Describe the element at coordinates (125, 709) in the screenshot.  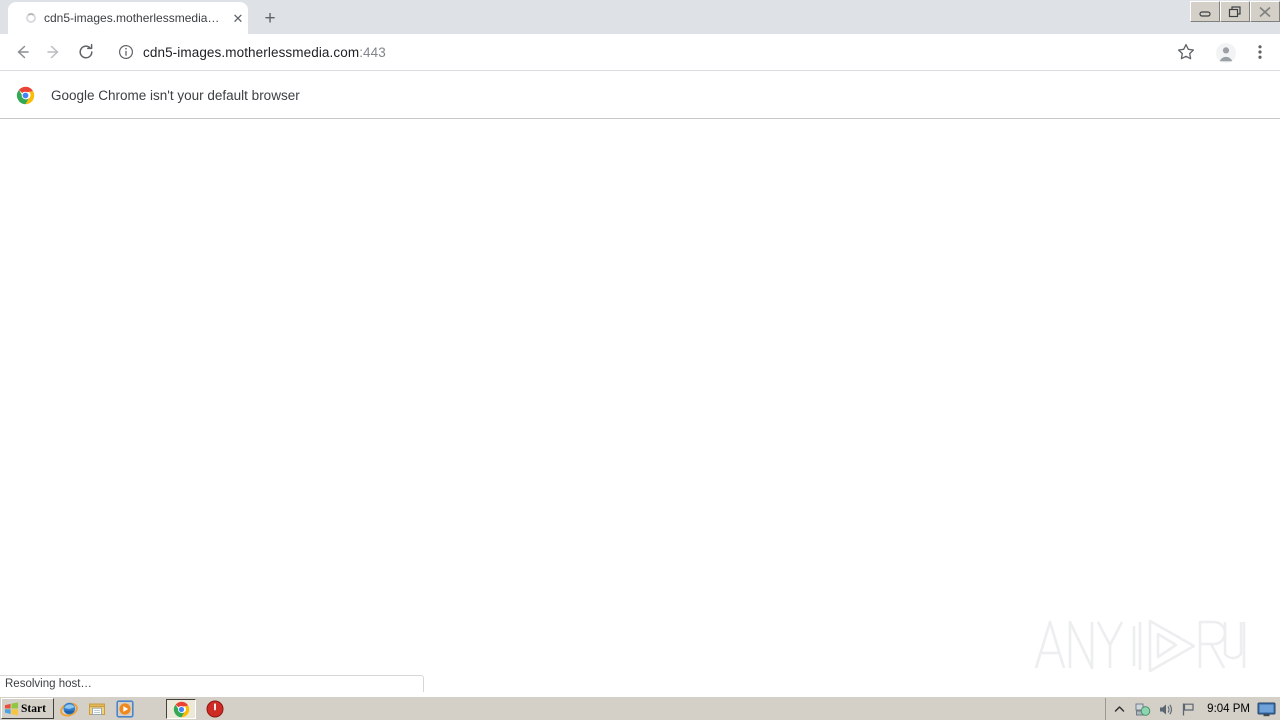
I see `media-player-icon` at that location.